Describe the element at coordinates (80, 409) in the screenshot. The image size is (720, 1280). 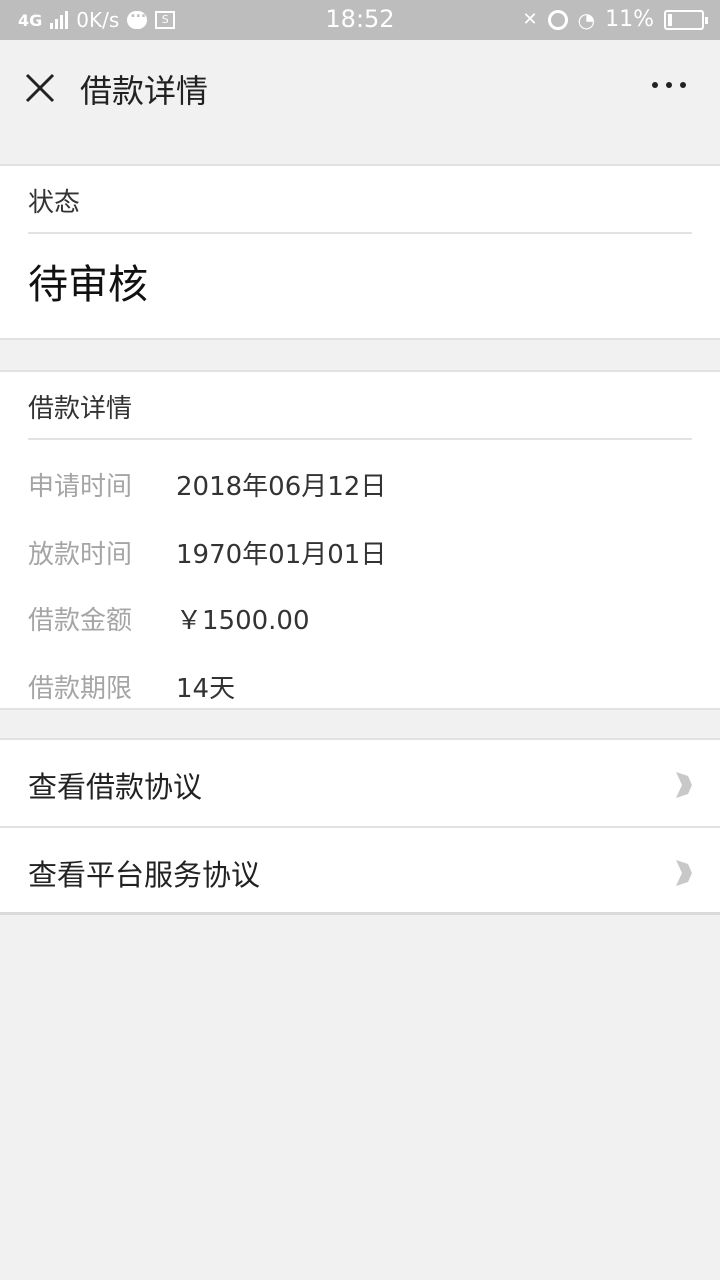
I see `detail-heading: 借款详情` at that location.